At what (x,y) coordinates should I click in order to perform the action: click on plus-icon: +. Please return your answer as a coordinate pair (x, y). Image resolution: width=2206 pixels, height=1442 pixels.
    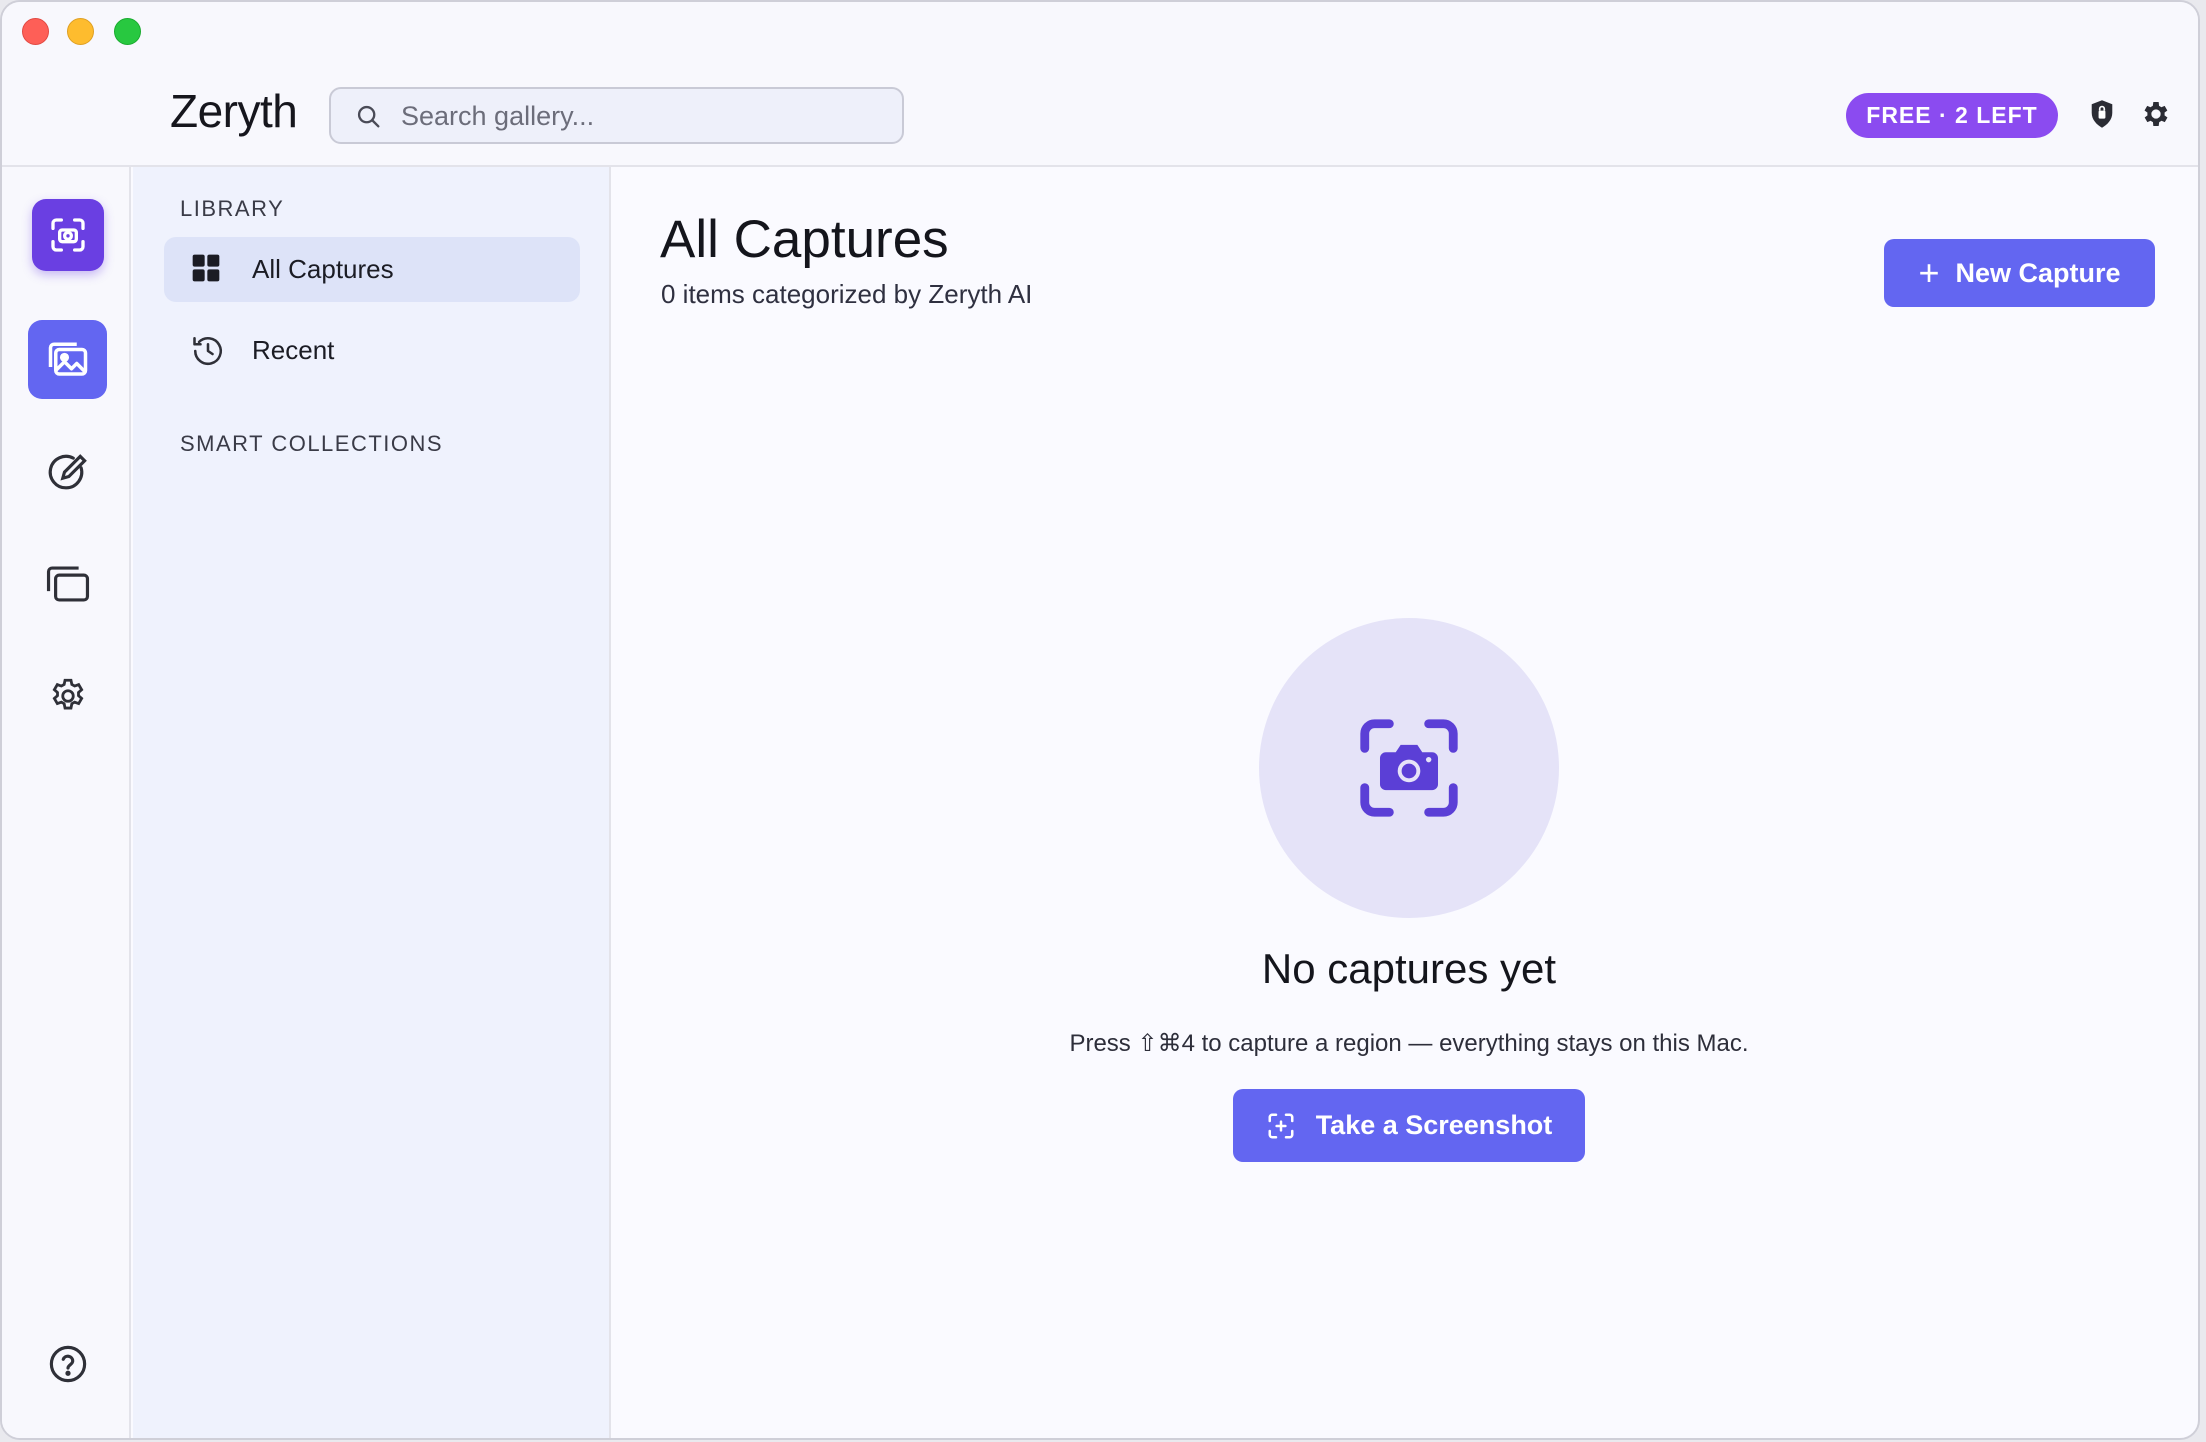
    Looking at the image, I should click on (1929, 272).